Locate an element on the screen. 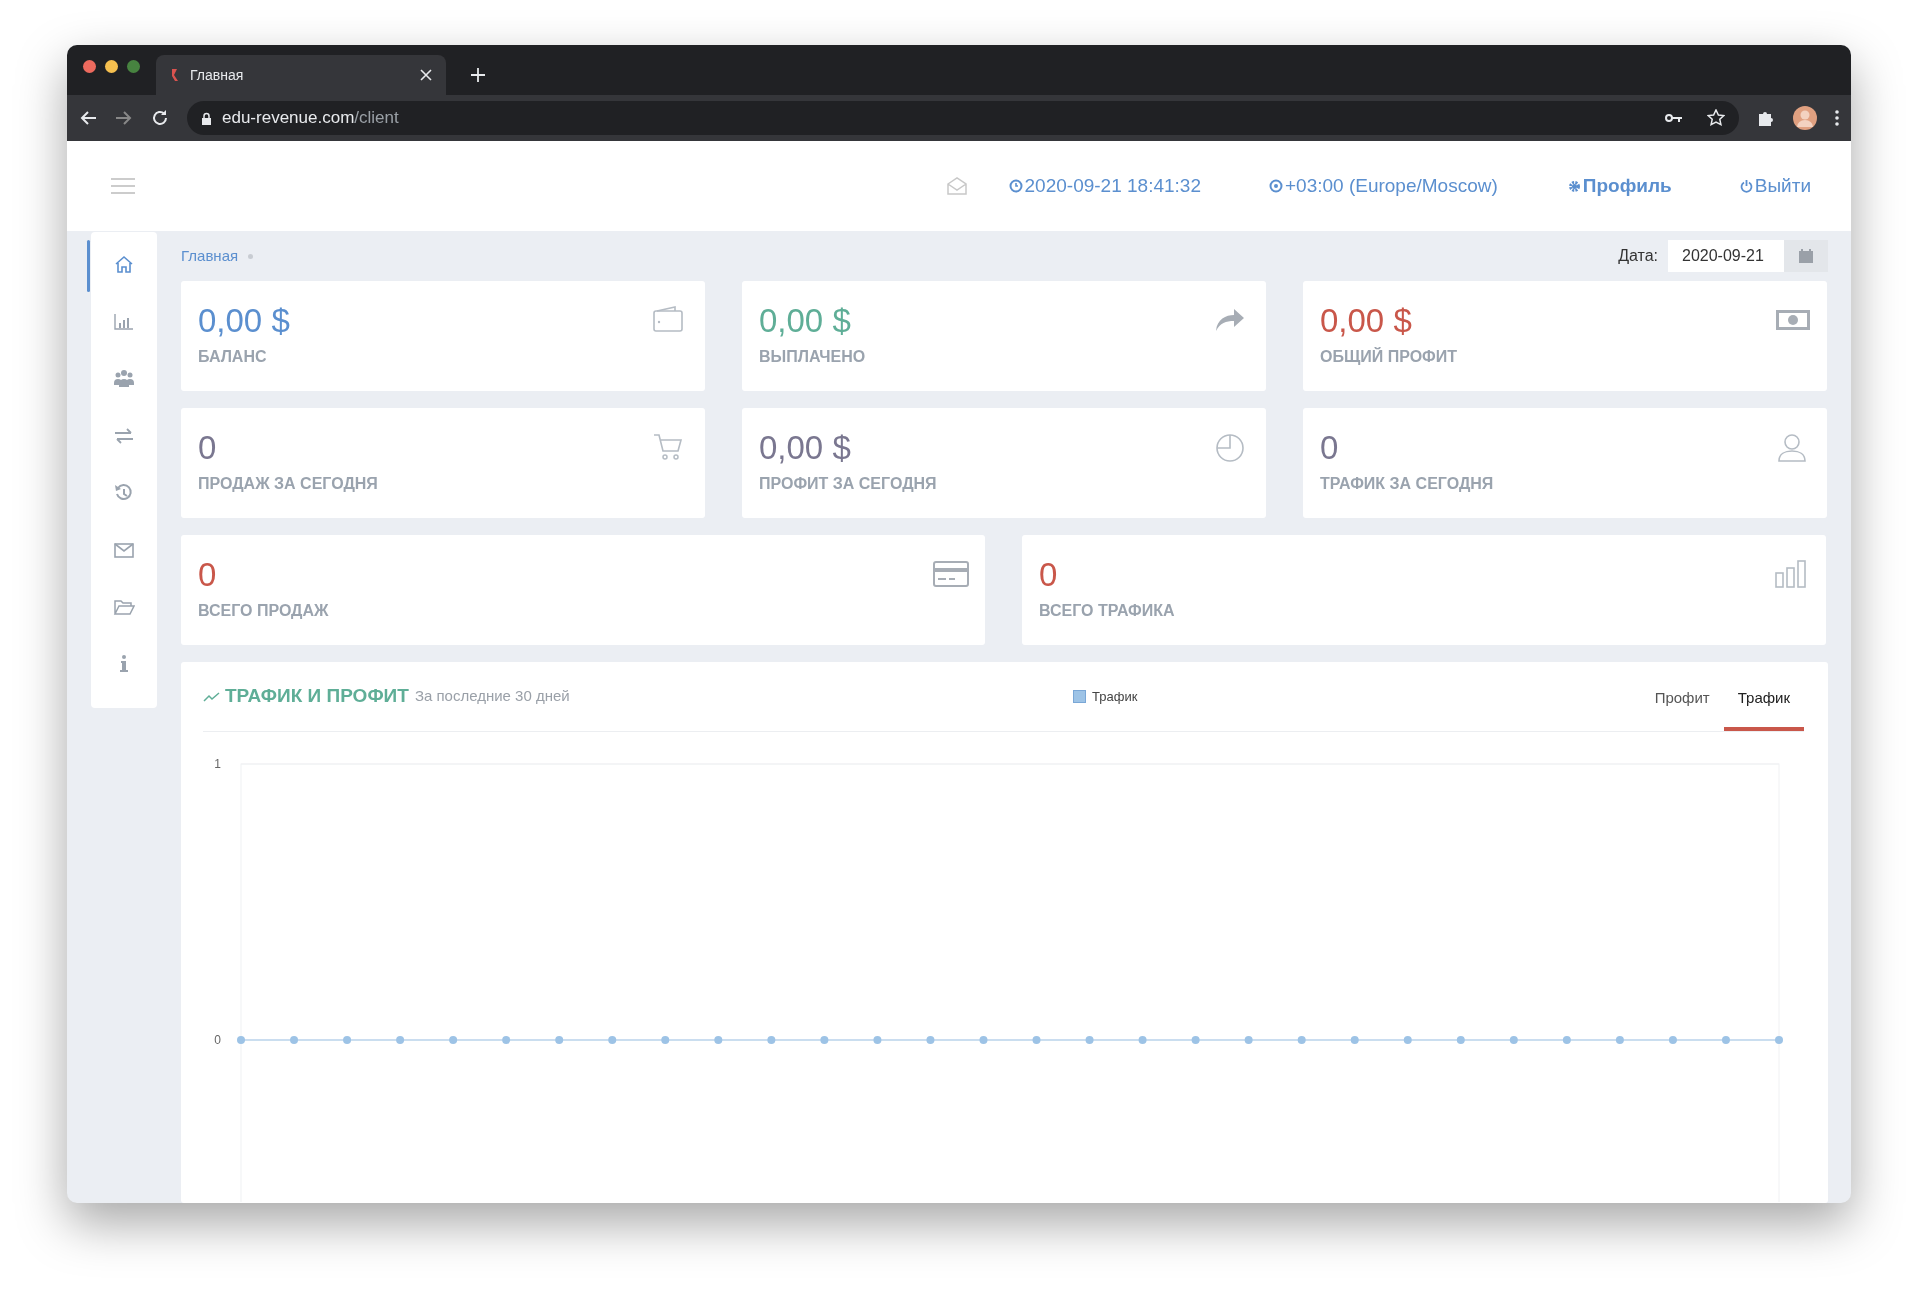 This screenshot has height=1294, width=1920. gear-icon is located at coordinates (1574, 186).